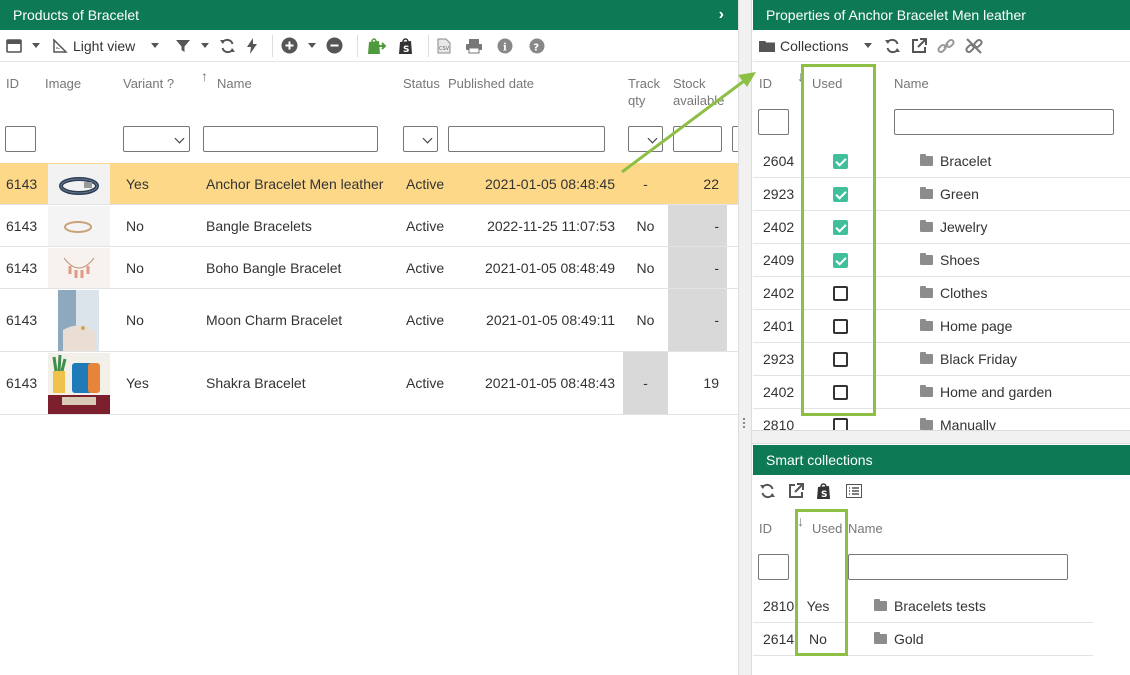 Image resolution: width=1130 pixels, height=675 pixels. What do you see at coordinates (688, 123) in the screenshot?
I see `annotation-arrow` at bounding box center [688, 123].